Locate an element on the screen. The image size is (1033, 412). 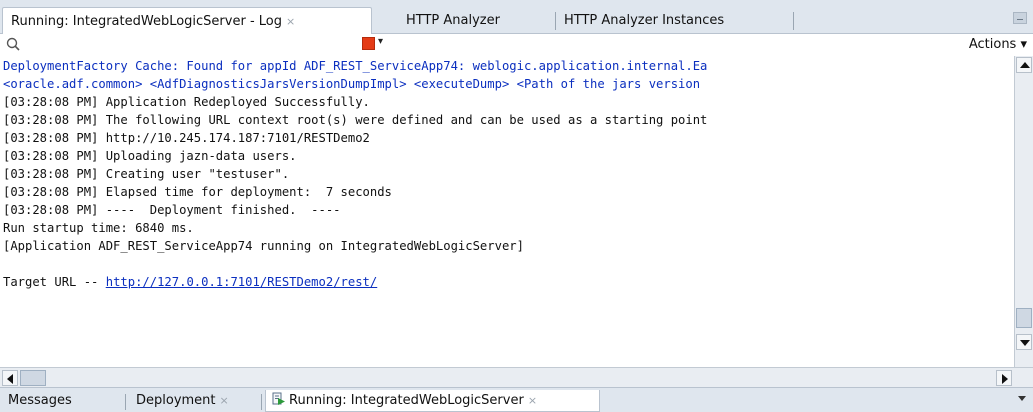
tab-messages: Messages is located at coordinates (58, 401).